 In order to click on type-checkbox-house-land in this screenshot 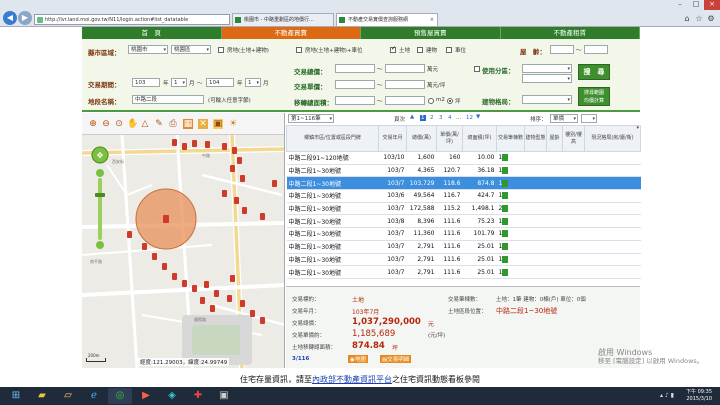, I will do `click(221, 50)`.